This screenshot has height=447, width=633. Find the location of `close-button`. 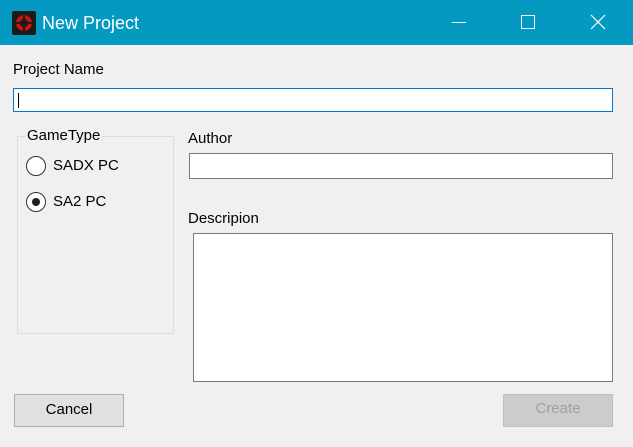

close-button is located at coordinates (598, 22).